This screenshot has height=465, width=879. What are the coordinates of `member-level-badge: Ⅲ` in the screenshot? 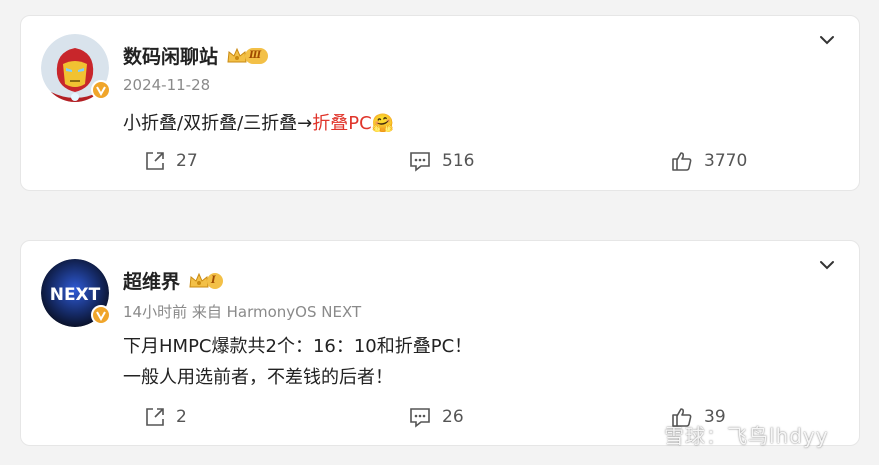 It's located at (247, 56).